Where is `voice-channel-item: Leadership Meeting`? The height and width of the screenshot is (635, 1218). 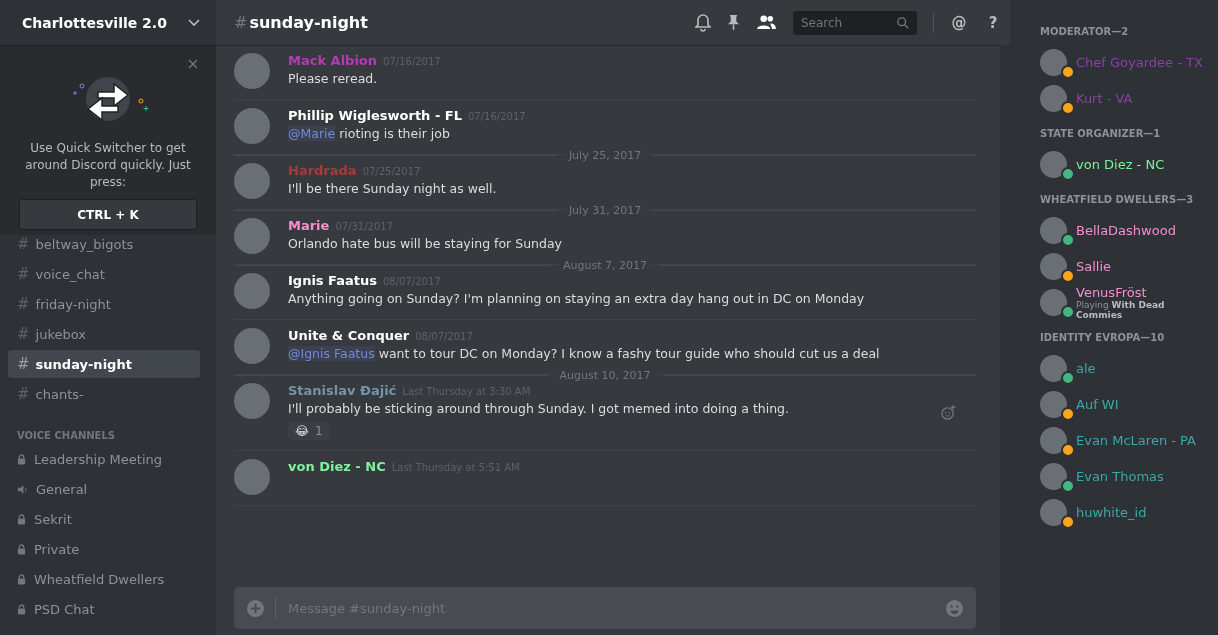 voice-channel-item: Leadership Meeting is located at coordinates (104, 459).